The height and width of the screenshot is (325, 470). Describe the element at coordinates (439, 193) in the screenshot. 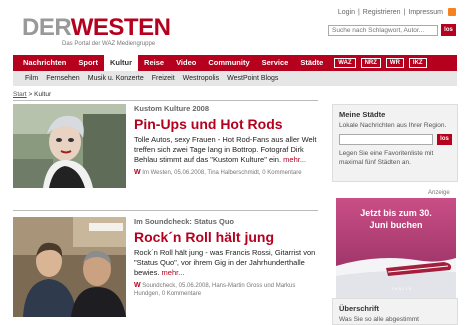

I see `ad-label: Anzeige` at that location.